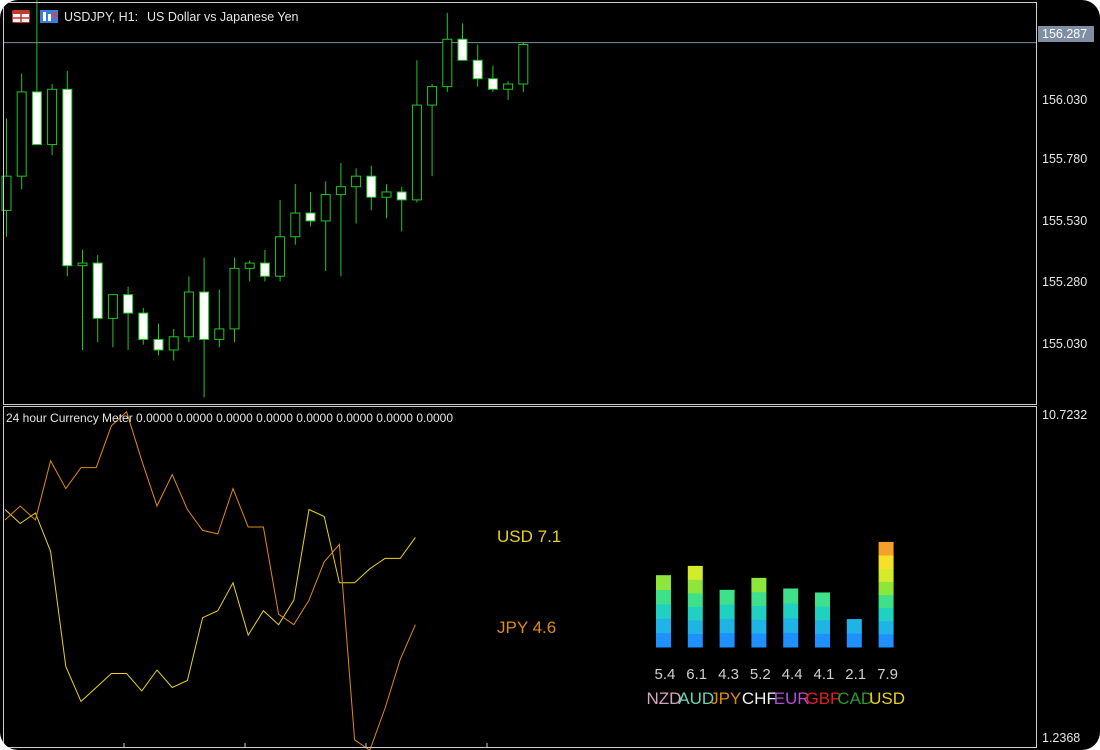 This screenshot has width=1100, height=750. What do you see at coordinates (21, 16) in the screenshot?
I see `chart-list-icon` at bounding box center [21, 16].